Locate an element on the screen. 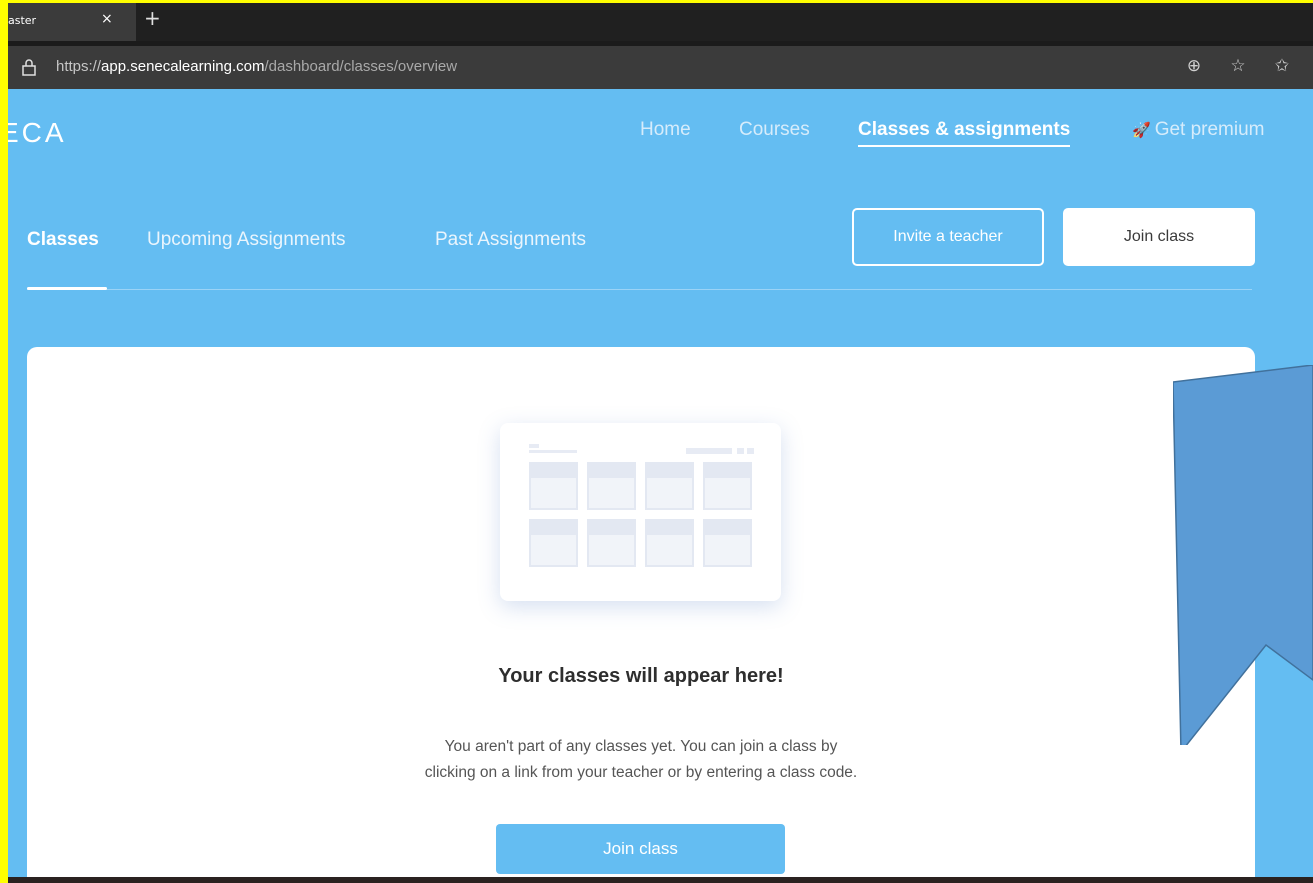  invite-teacher-button: Invite a teacher is located at coordinates (948, 237).